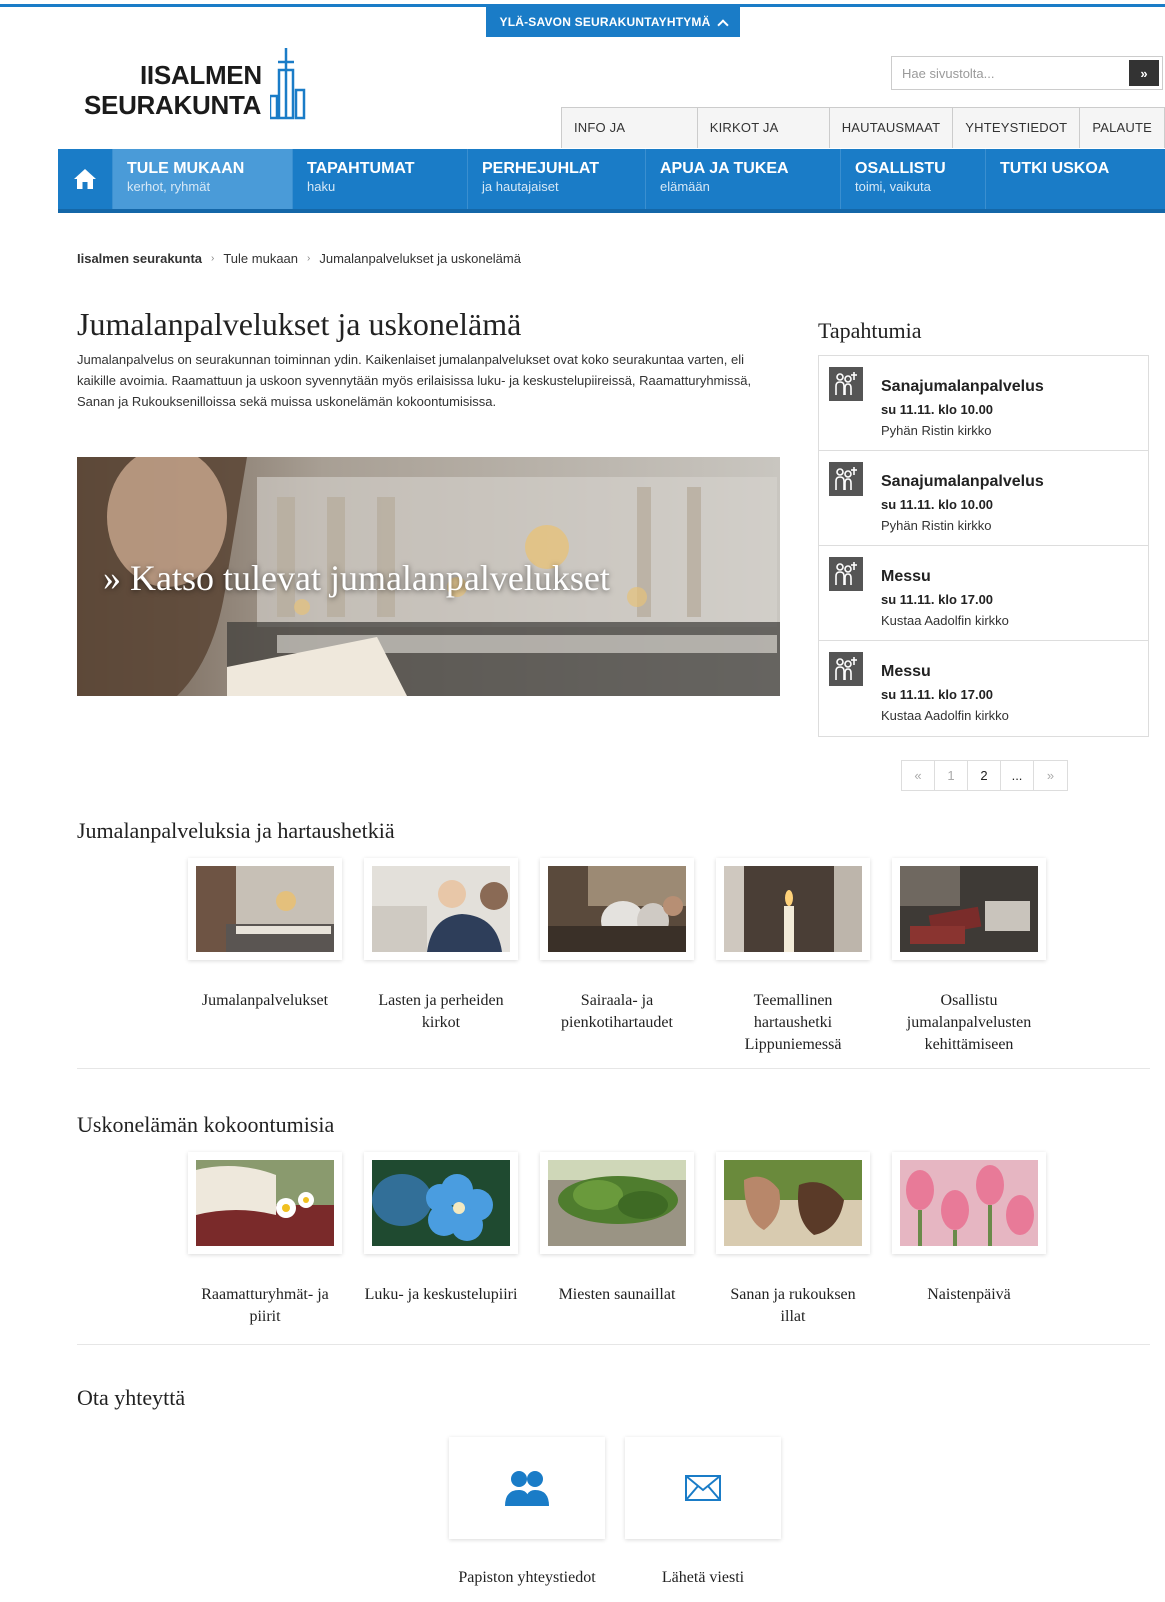 The image size is (1165, 1602). What do you see at coordinates (527, 1488) in the screenshot?
I see `people-icon` at bounding box center [527, 1488].